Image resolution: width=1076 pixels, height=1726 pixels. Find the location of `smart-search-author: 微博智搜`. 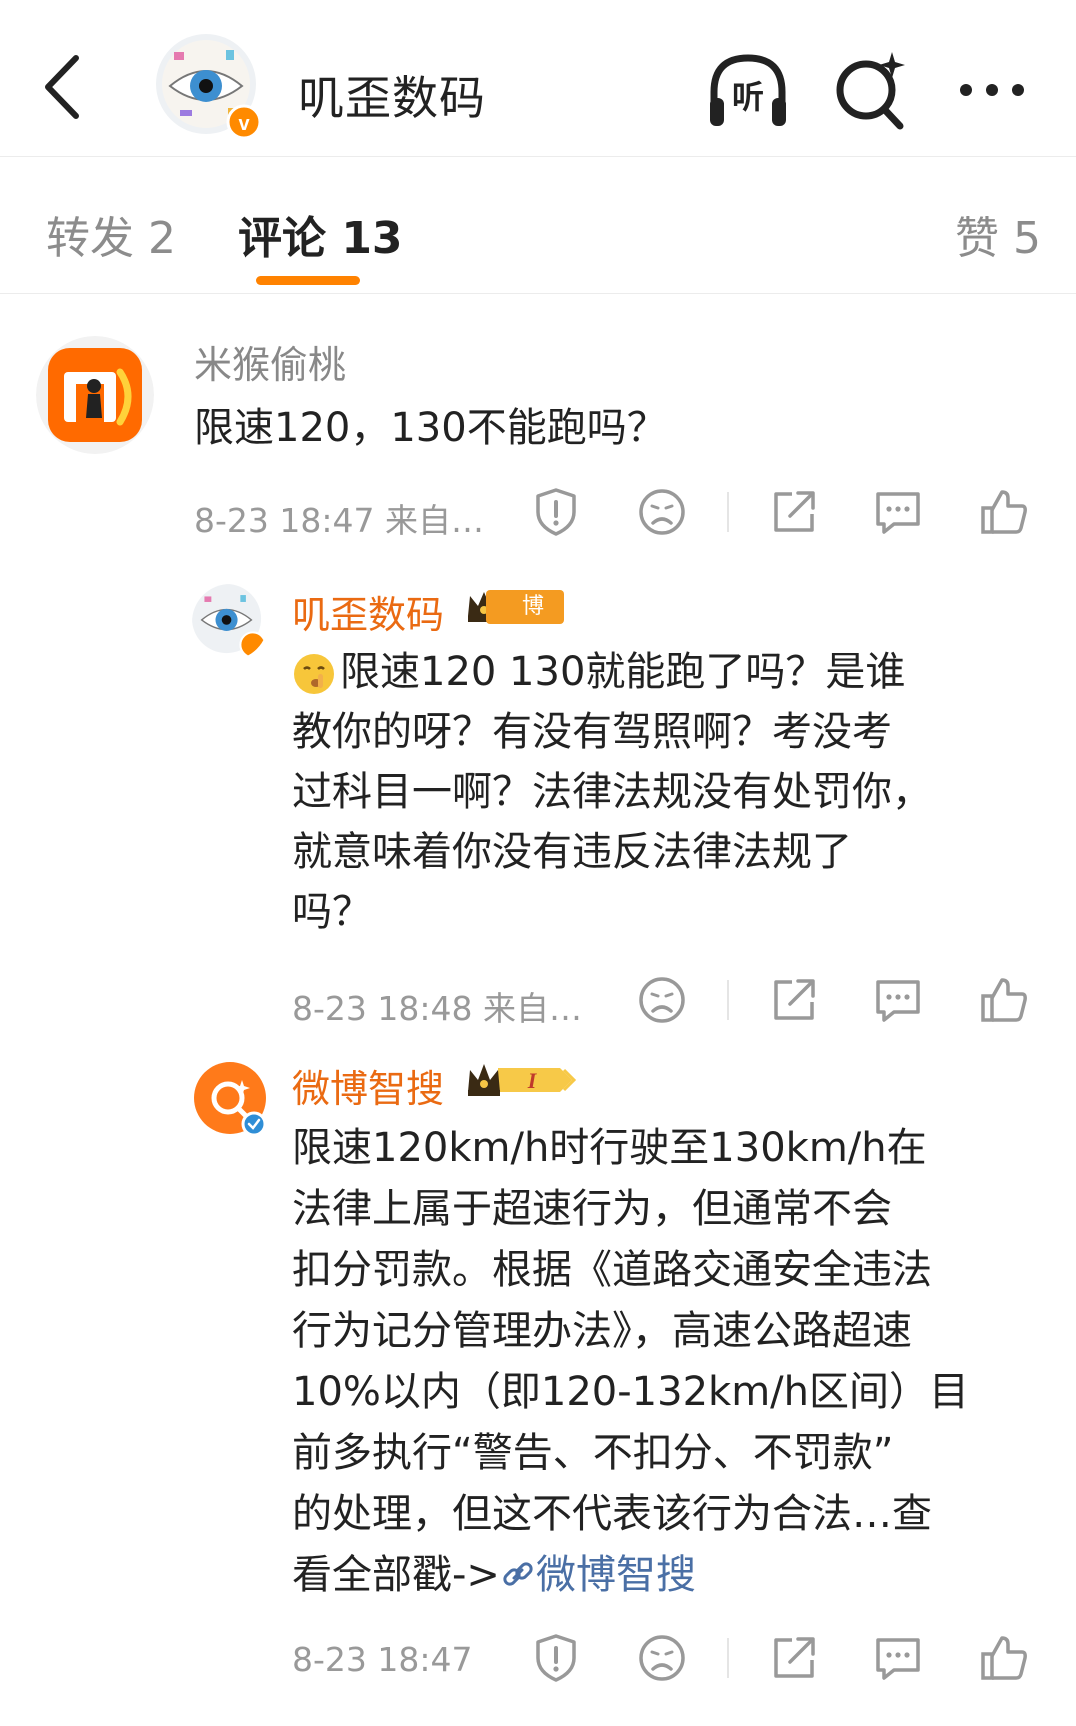

smart-search-author: 微博智搜 is located at coordinates (368, 1085).